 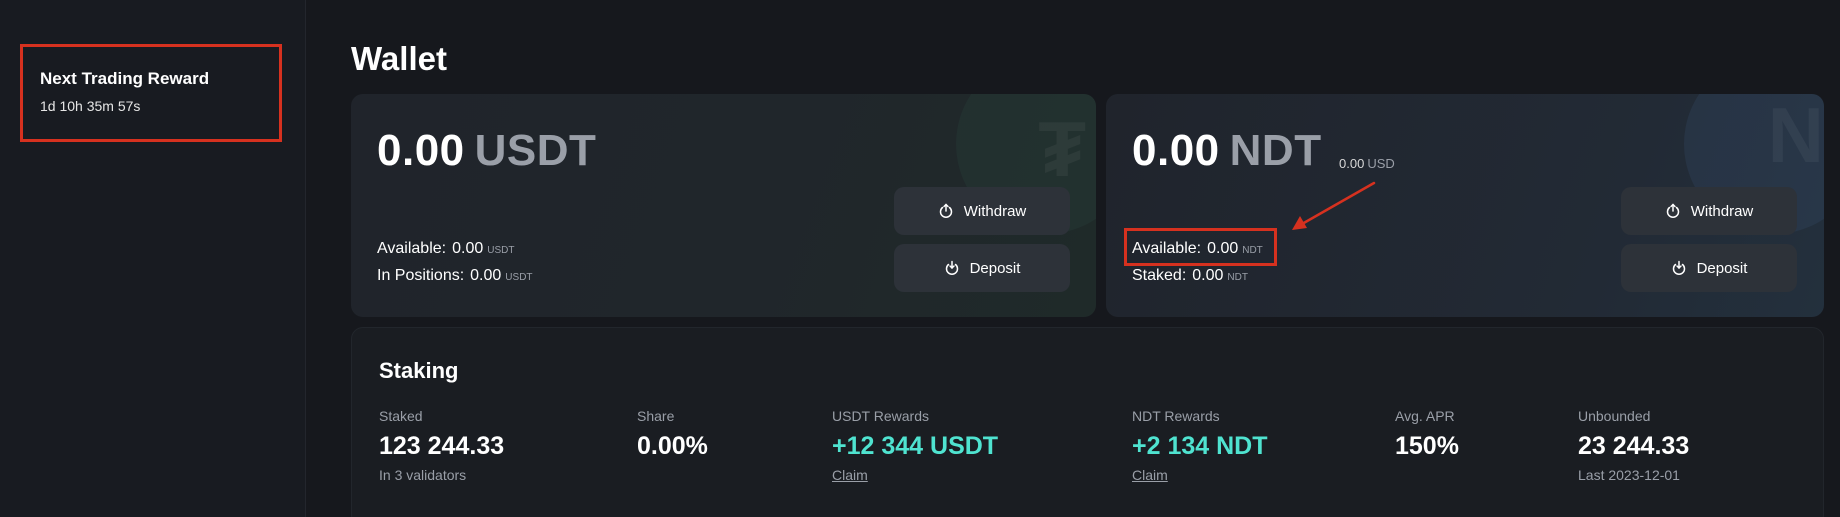 I want to click on usdt-balance-currency: USDT, so click(x=535, y=150).